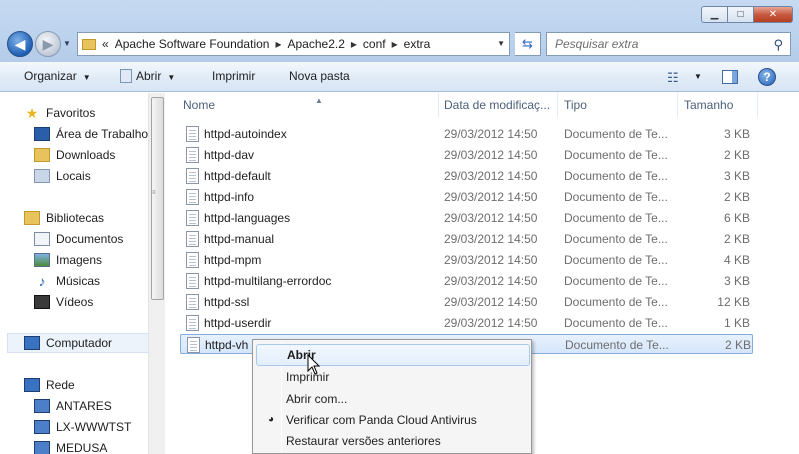  Describe the element at coordinates (56, 406) in the screenshot. I see `nav-host-antares: ANTARES` at that location.